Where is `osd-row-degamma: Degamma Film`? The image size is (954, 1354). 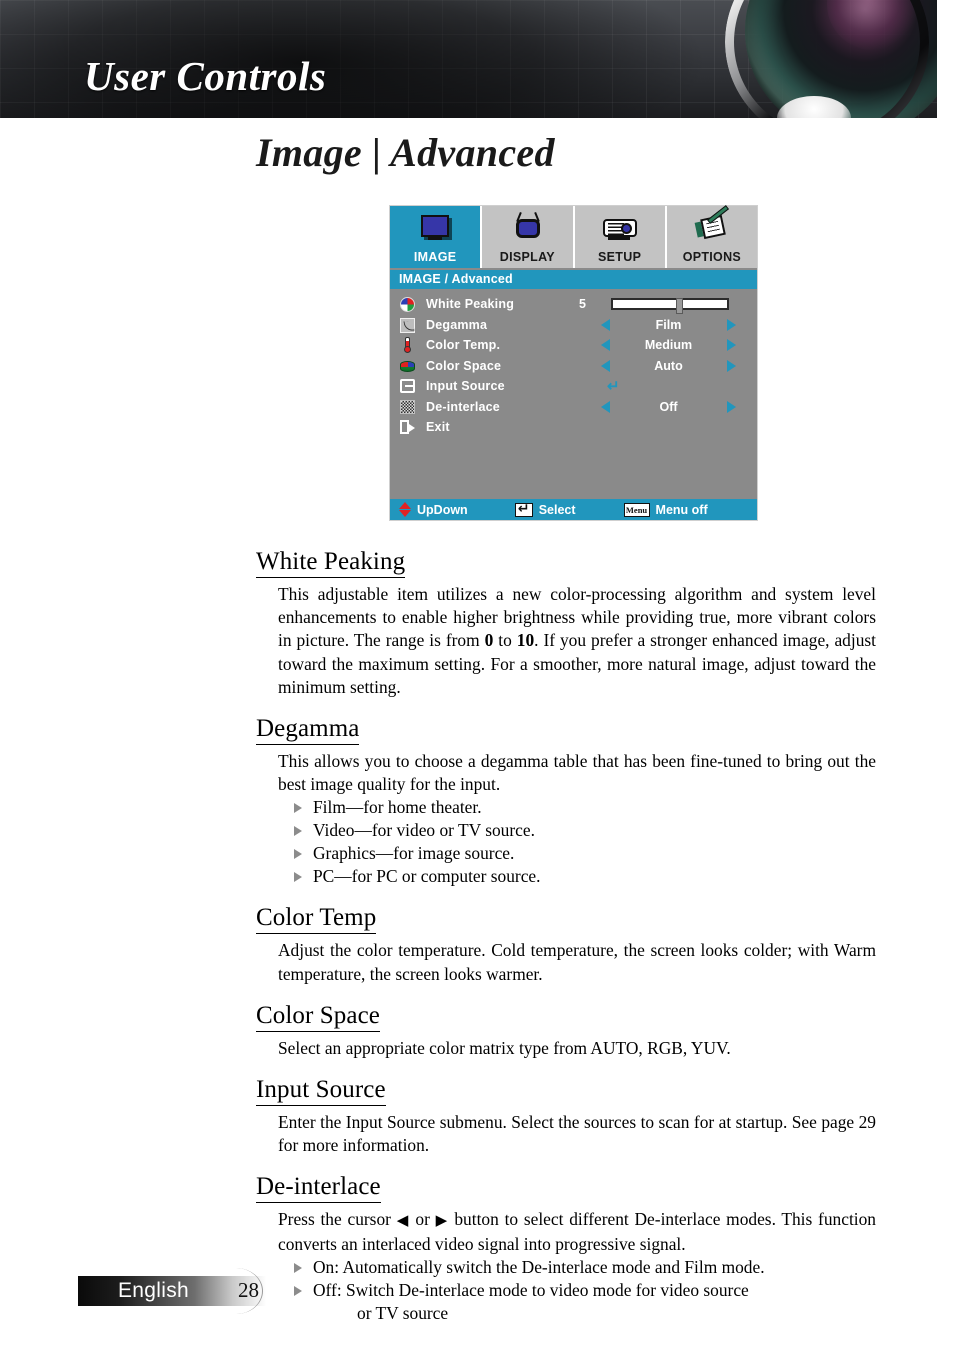
osd-row-degamma: Degamma Film is located at coordinates (573, 325).